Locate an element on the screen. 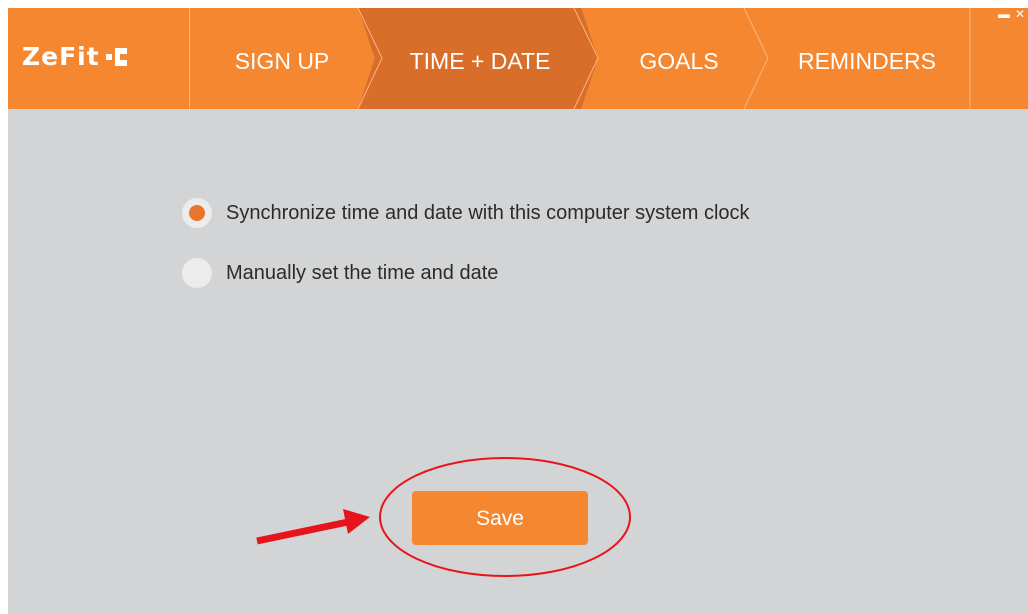 Image resolution: width=1028 pixels, height=614 pixels. radio-manual-time is located at coordinates (197, 273).